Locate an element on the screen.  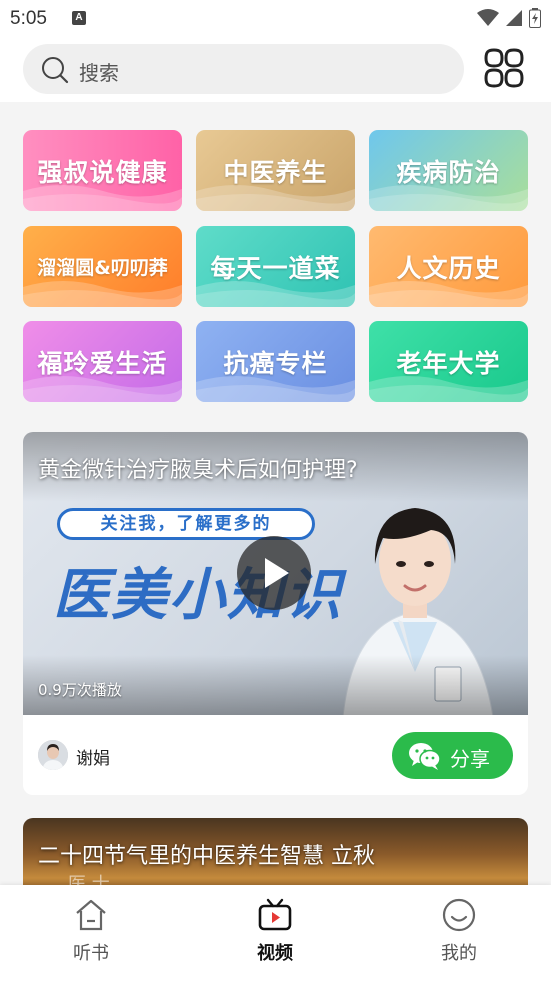
category-label: 中医养生 is located at coordinates (275, 172).